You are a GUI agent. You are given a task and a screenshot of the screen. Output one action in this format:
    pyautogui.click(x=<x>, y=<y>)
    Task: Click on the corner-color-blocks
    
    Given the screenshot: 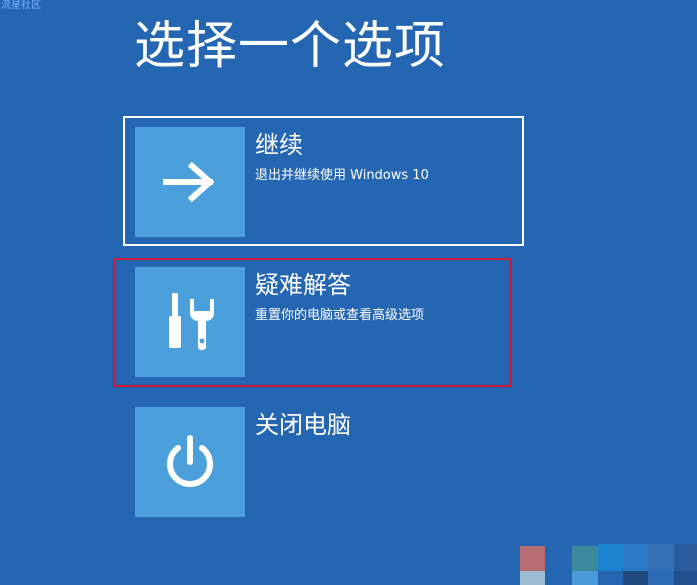 What is the action you would take?
    pyautogui.click(x=608, y=564)
    